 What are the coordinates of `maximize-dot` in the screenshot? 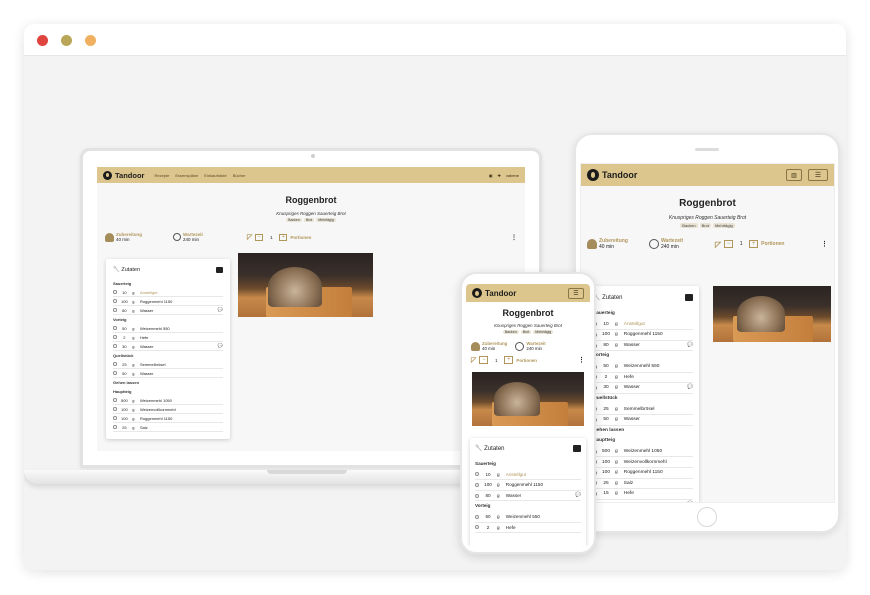 It's located at (90, 40).